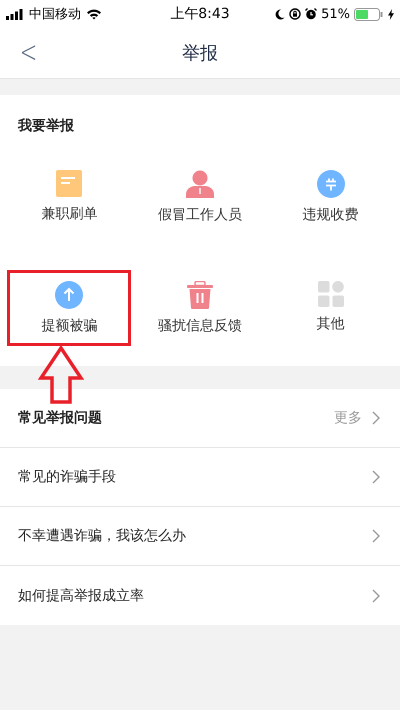 The height and width of the screenshot is (710, 400). Describe the element at coordinates (200, 197) in the screenshot. I see `report-option: 假冒工作人员` at that location.